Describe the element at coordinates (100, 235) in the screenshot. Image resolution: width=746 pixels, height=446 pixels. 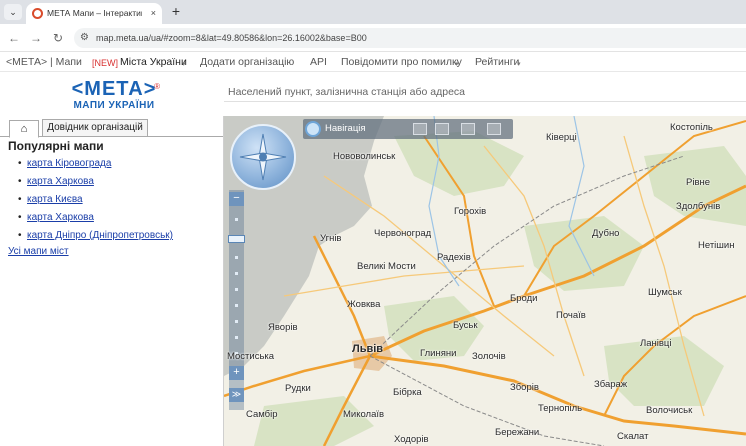
I see `map-link: карта Дніпро (Дніпропетровськ)` at that location.